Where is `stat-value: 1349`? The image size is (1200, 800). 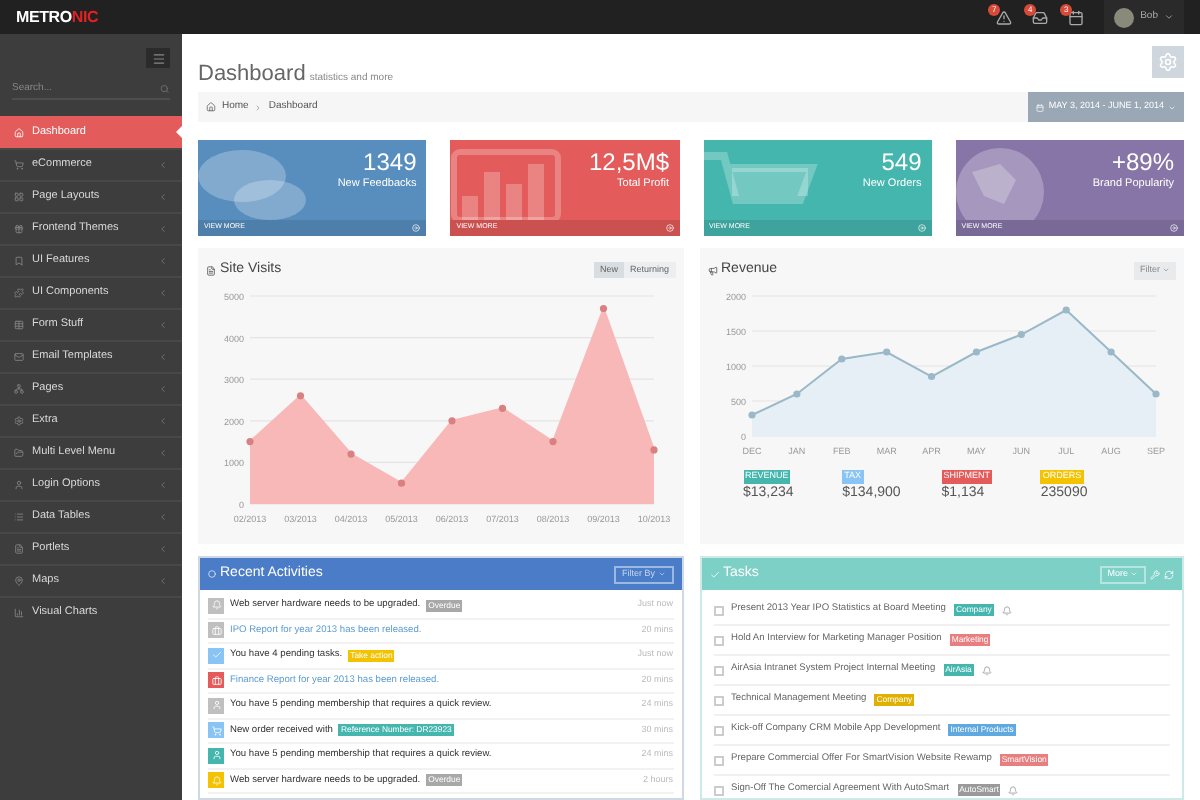
stat-value: 1349 is located at coordinates (390, 162).